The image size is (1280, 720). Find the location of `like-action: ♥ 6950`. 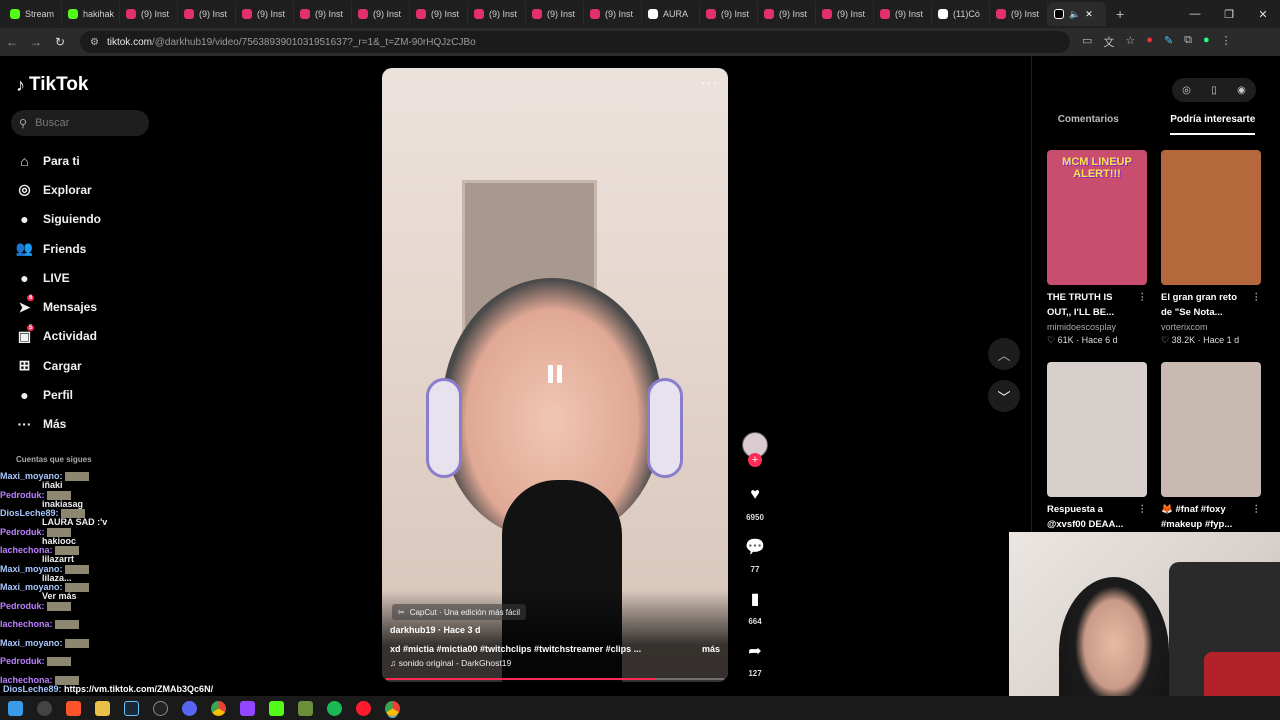

like-action: ♥ 6950 is located at coordinates (755, 501).